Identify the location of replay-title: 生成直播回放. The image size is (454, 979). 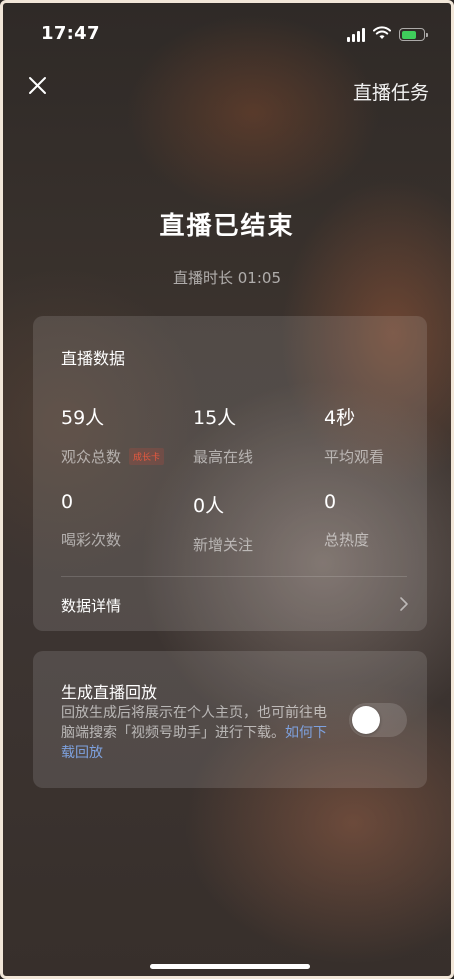
(109, 692).